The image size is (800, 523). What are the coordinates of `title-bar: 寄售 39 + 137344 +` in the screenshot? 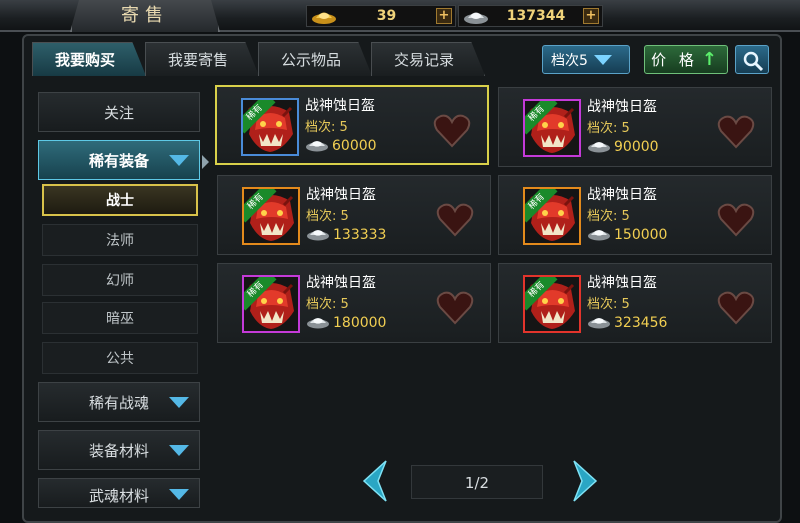 It's located at (400, 16).